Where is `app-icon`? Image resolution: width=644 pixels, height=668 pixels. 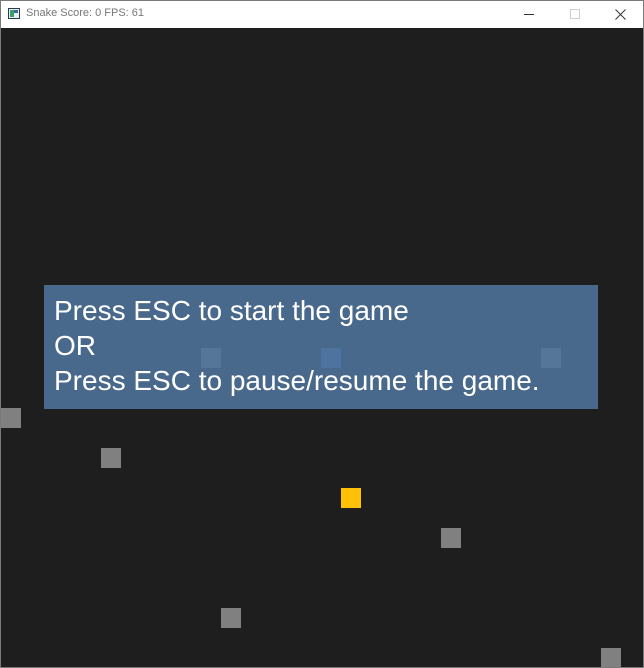 app-icon is located at coordinates (14, 13).